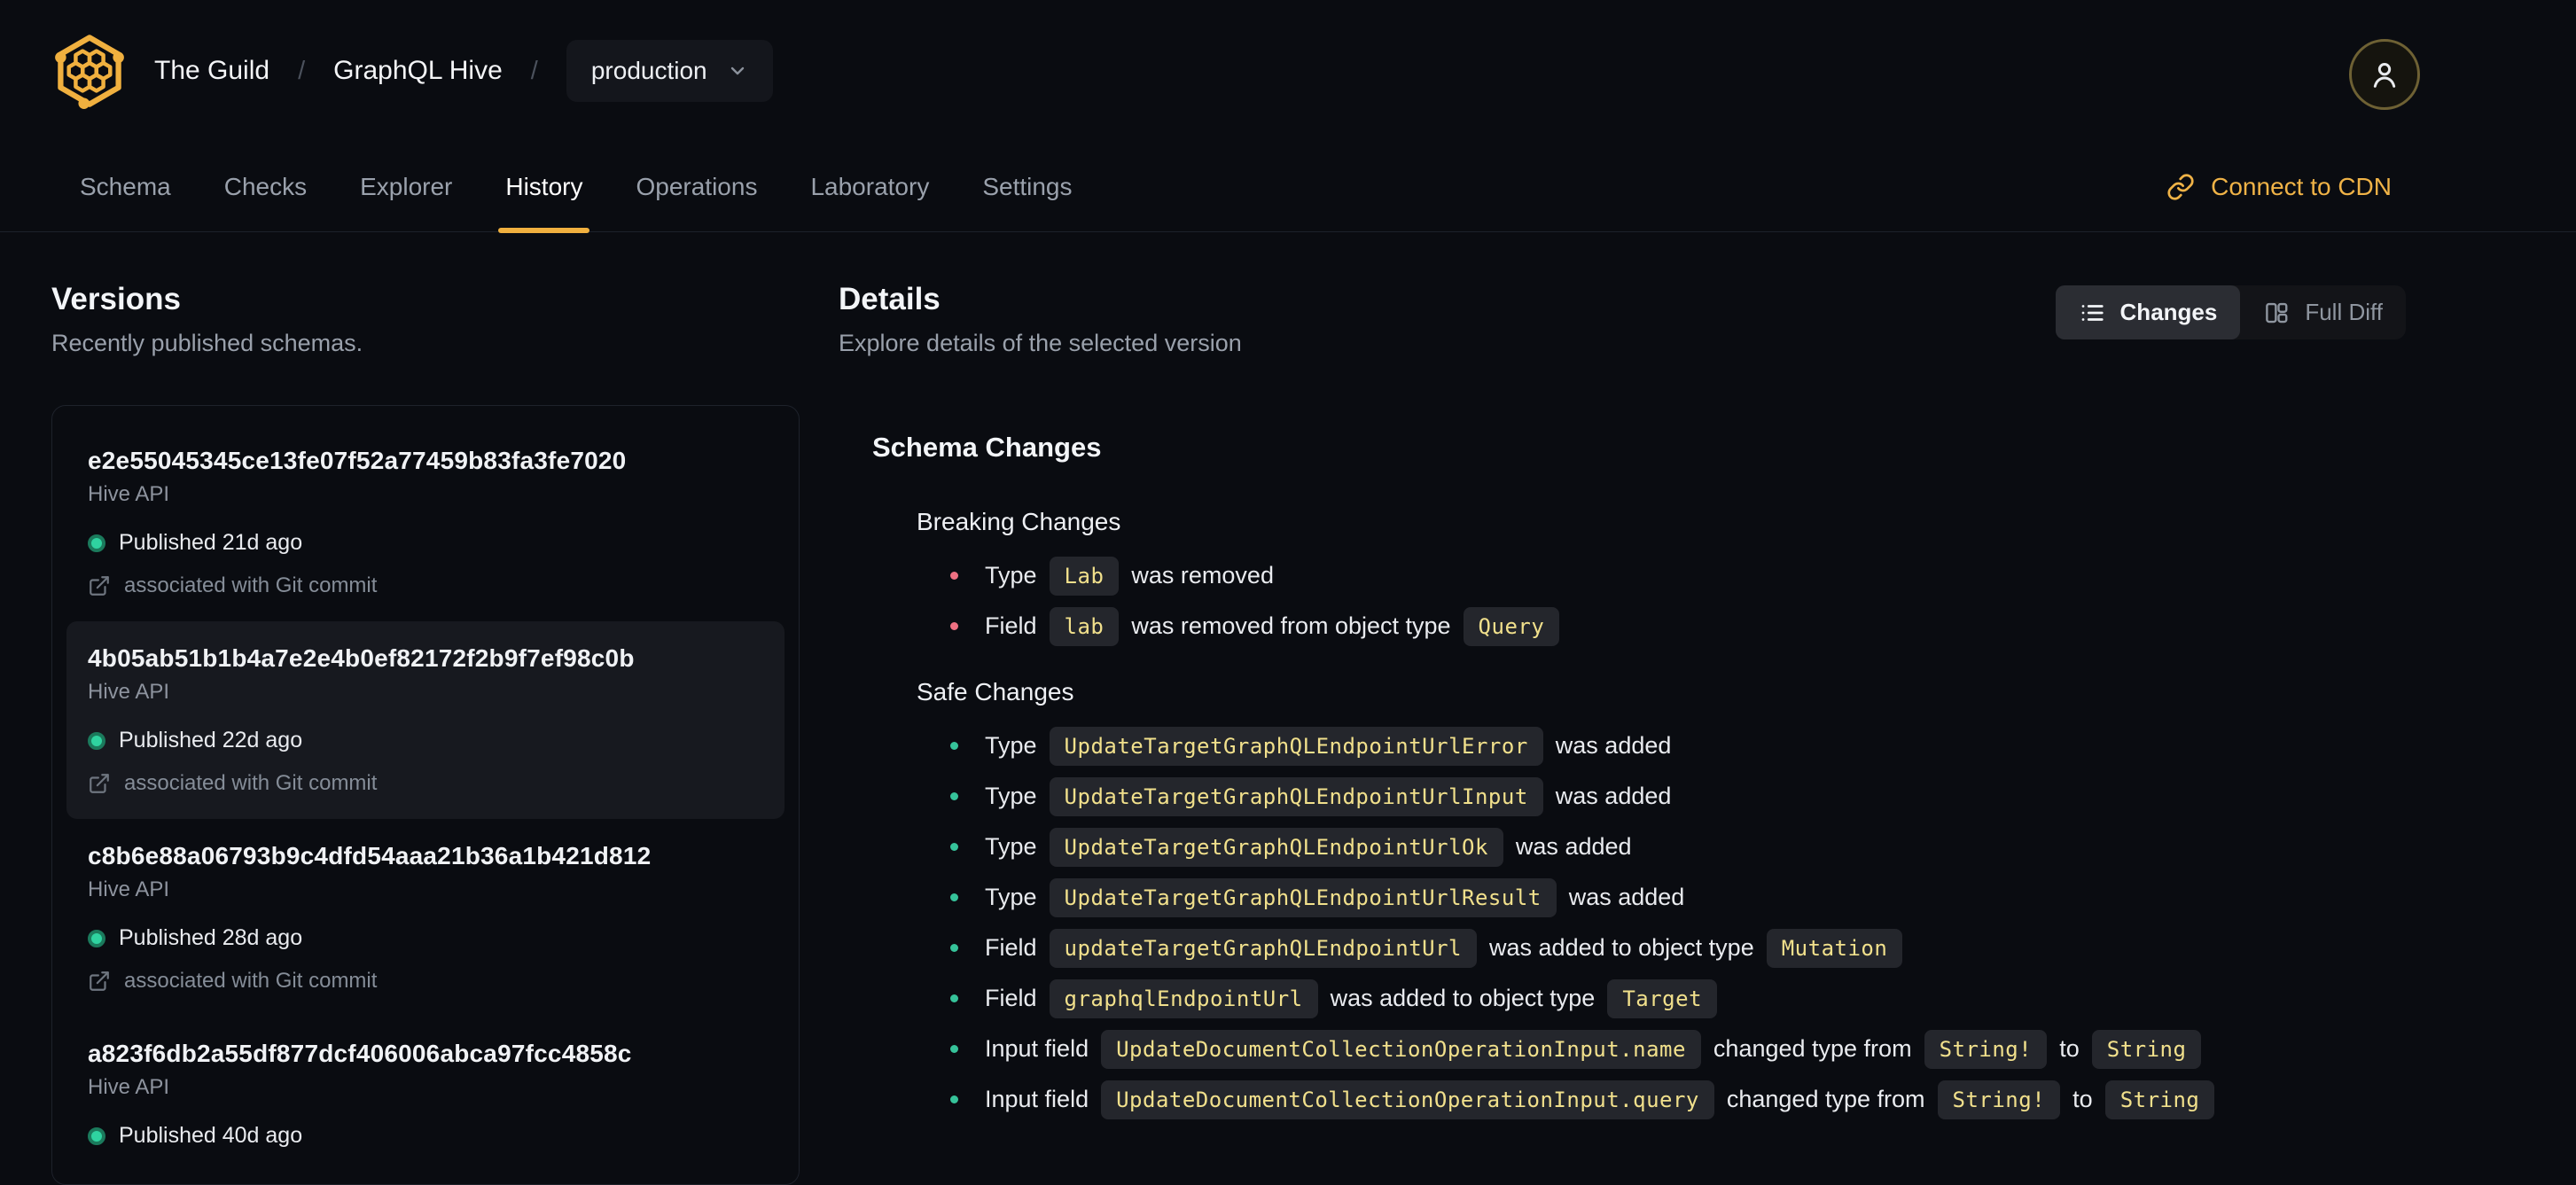 The image size is (2576, 1185). Describe the element at coordinates (1027, 186) in the screenshot. I see `tab-settings: Settings` at that location.